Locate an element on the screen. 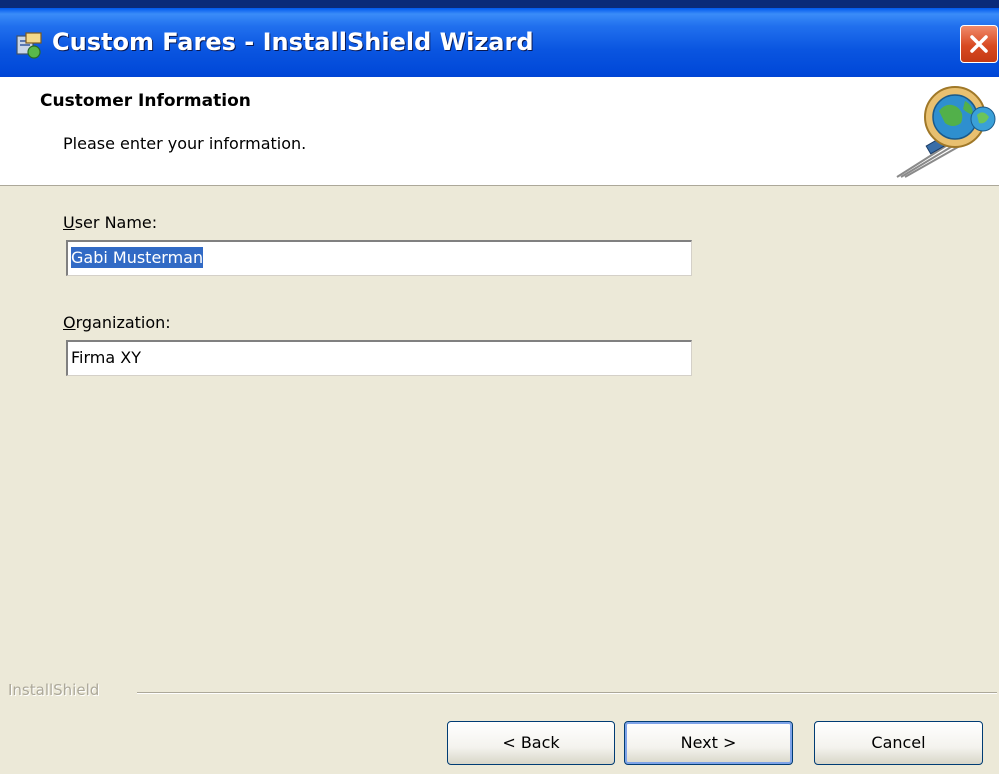 The height and width of the screenshot is (774, 999). organization-label: Organization: is located at coordinates (117, 322).